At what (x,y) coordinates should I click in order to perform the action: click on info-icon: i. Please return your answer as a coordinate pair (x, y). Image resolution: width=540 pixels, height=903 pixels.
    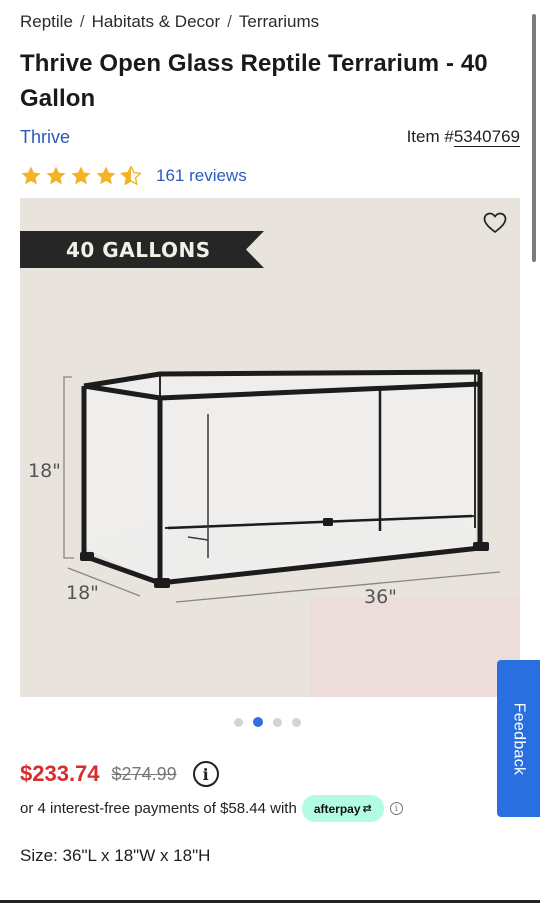
    Looking at the image, I should click on (205, 774).